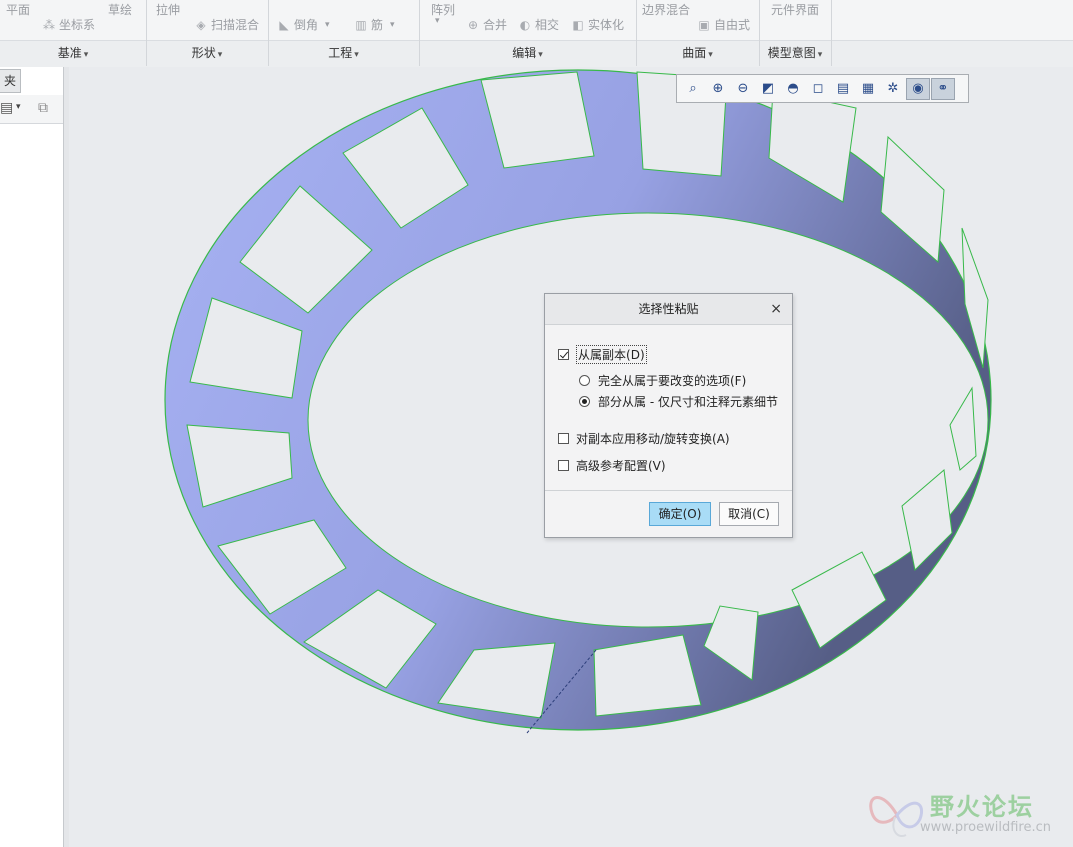 Image resolution: width=1073 pixels, height=847 pixels. What do you see at coordinates (749, 514) in the screenshot?
I see `cancel-button: 取消(C)` at bounding box center [749, 514].